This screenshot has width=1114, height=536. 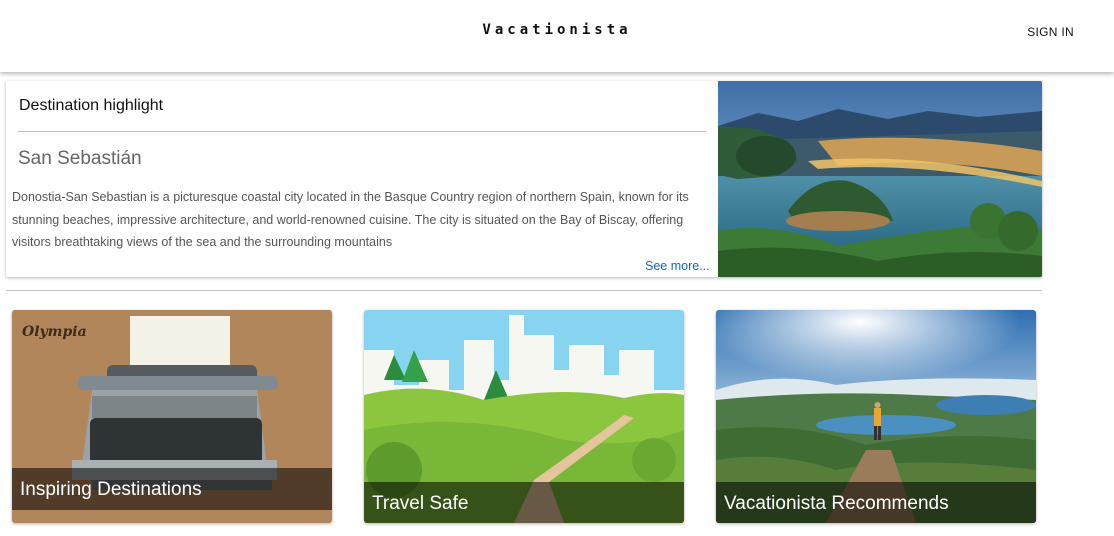 What do you see at coordinates (557, 30) in the screenshot?
I see `brand-title: Vacationista` at bounding box center [557, 30].